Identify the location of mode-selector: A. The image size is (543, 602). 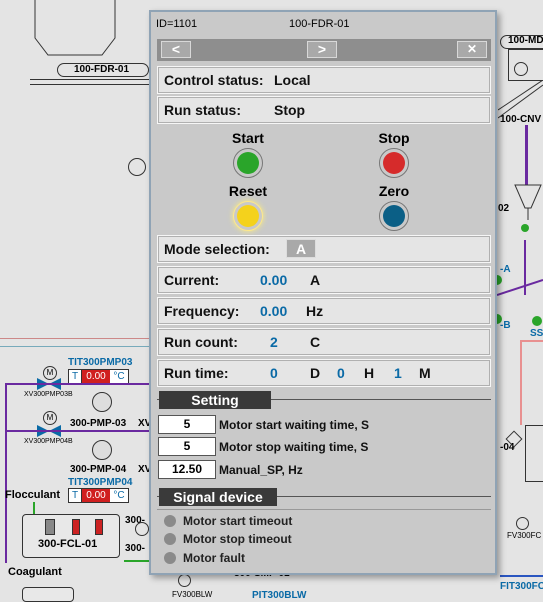
(301, 248).